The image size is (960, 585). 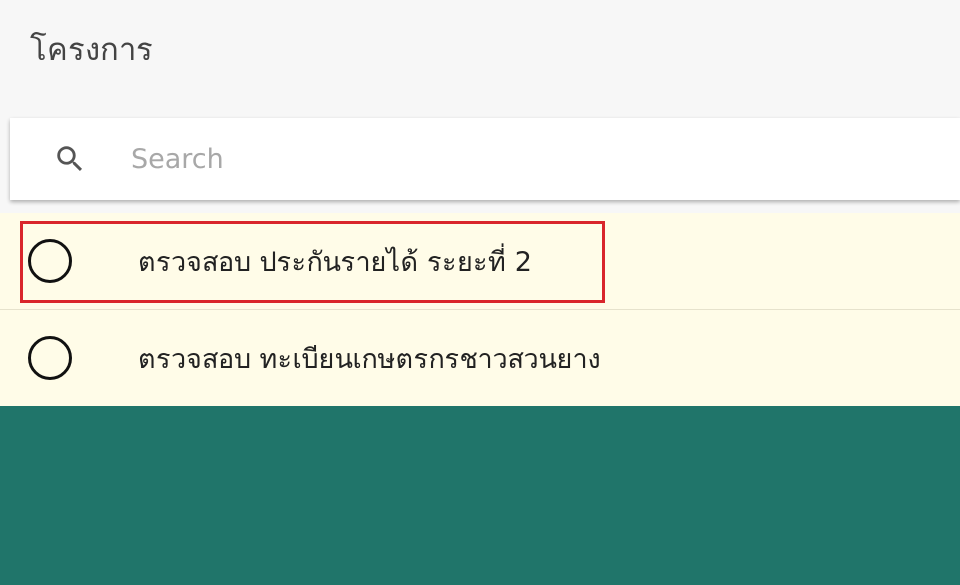 I want to click on project-label: ตรวจสอบ ประกันรายได้ ระยะที่ 2, so click(x=335, y=261).